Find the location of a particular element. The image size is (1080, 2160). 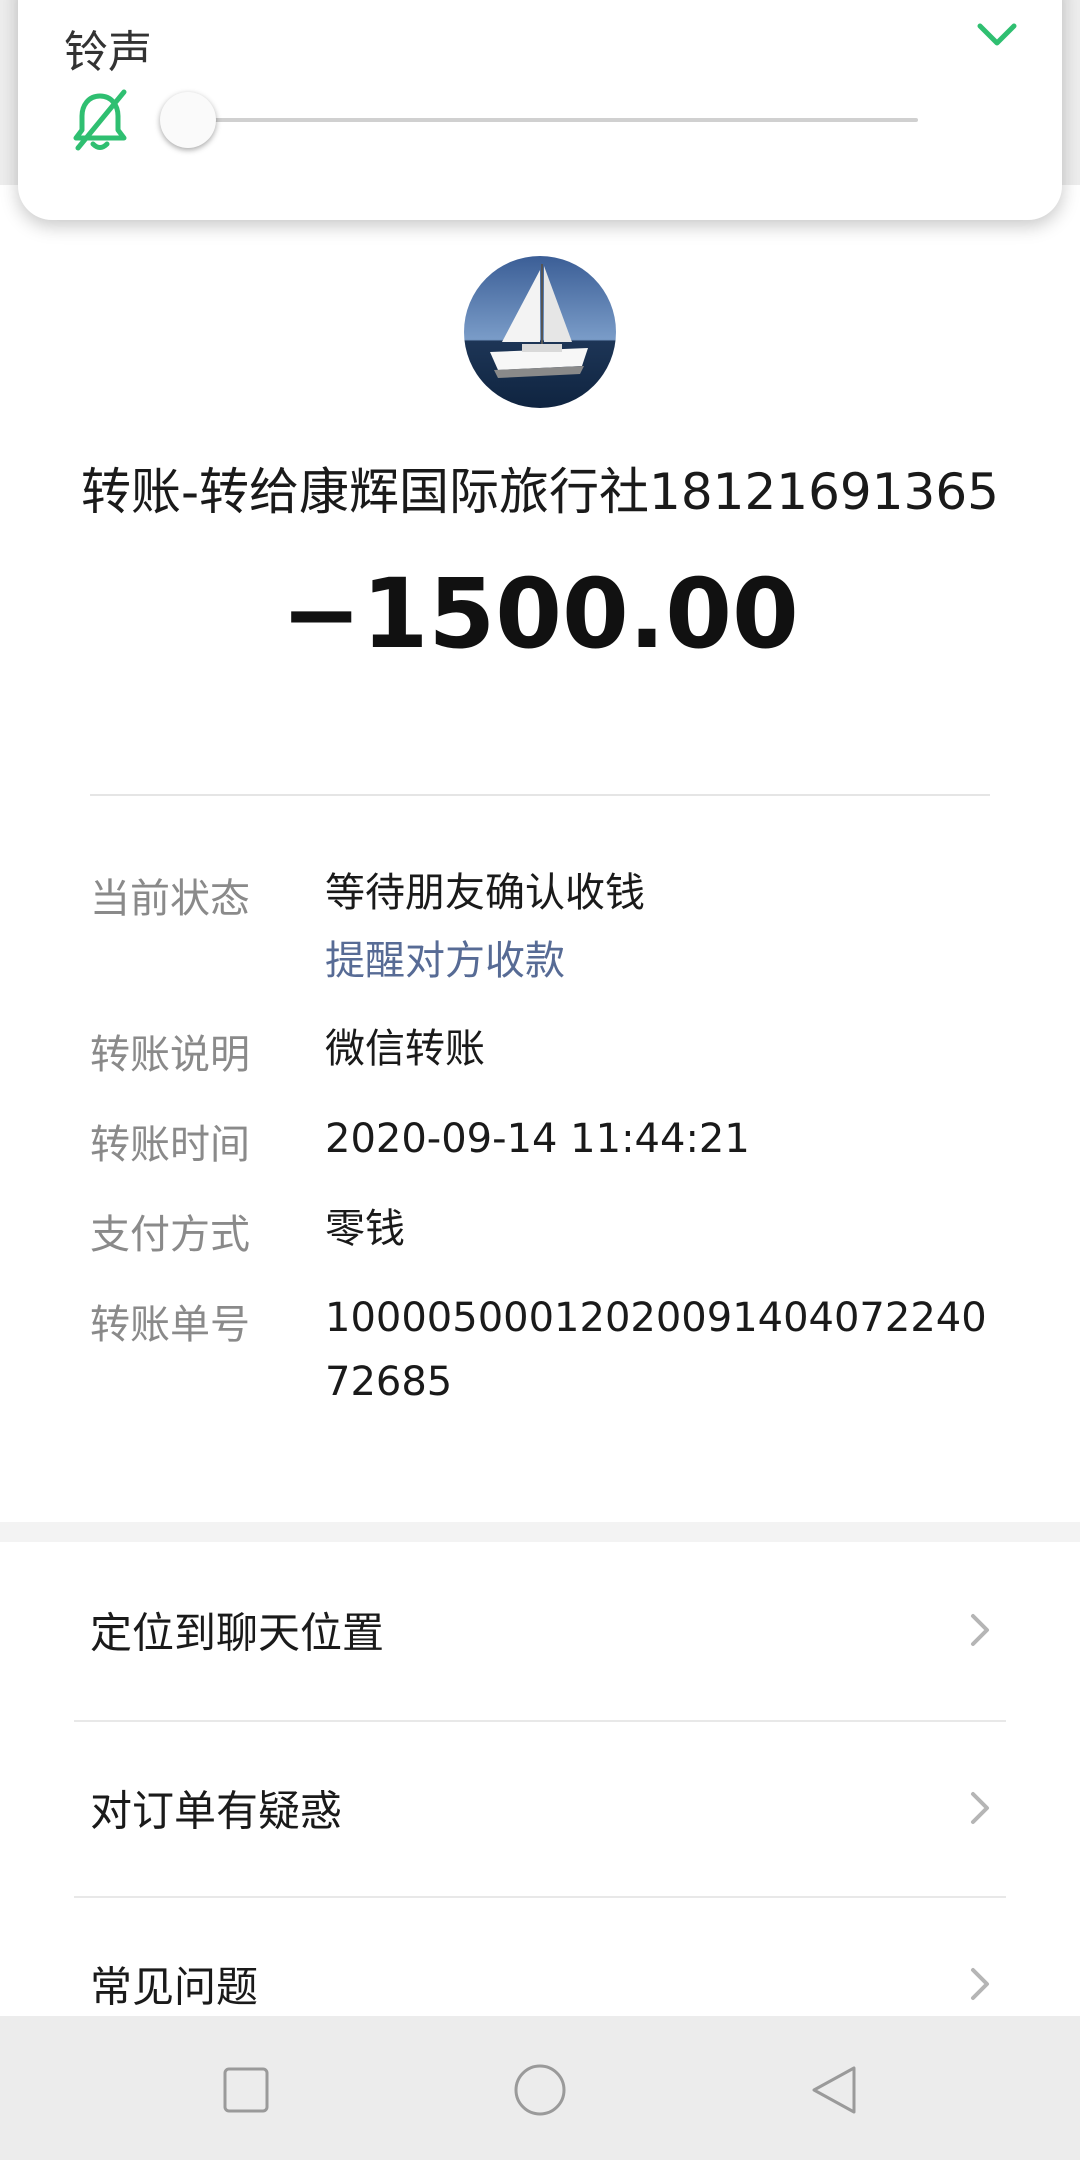

divider is located at coordinates (540, 795).